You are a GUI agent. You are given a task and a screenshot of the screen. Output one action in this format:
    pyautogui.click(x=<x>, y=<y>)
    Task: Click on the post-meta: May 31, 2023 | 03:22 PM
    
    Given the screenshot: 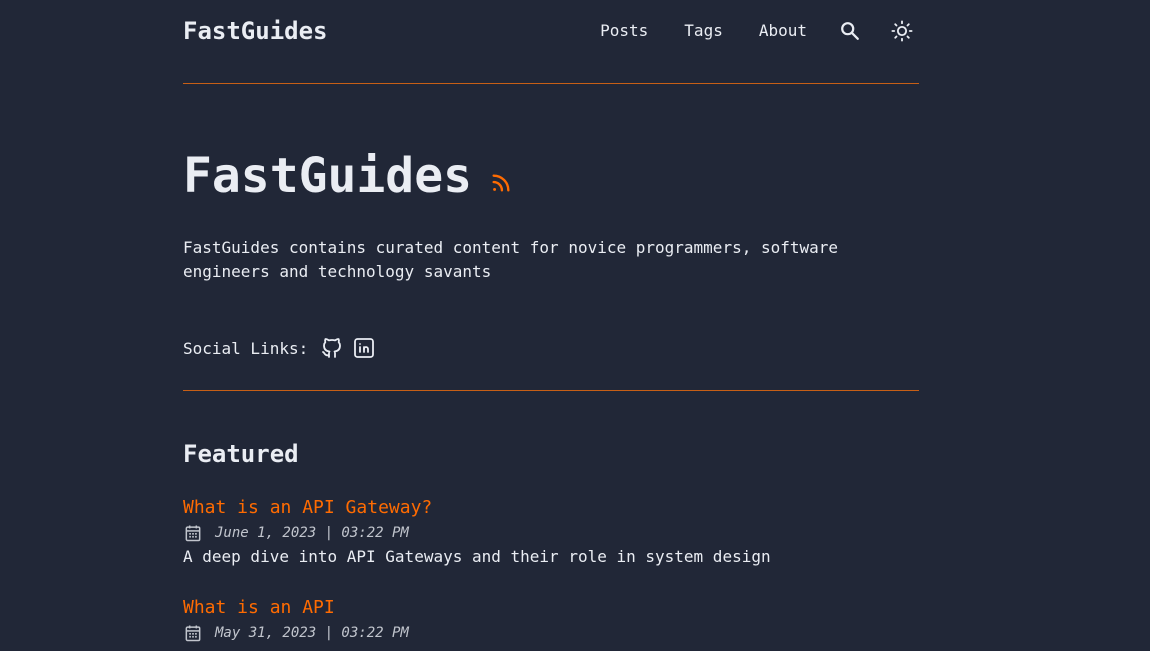 What is the action you would take?
    pyautogui.click(x=296, y=633)
    